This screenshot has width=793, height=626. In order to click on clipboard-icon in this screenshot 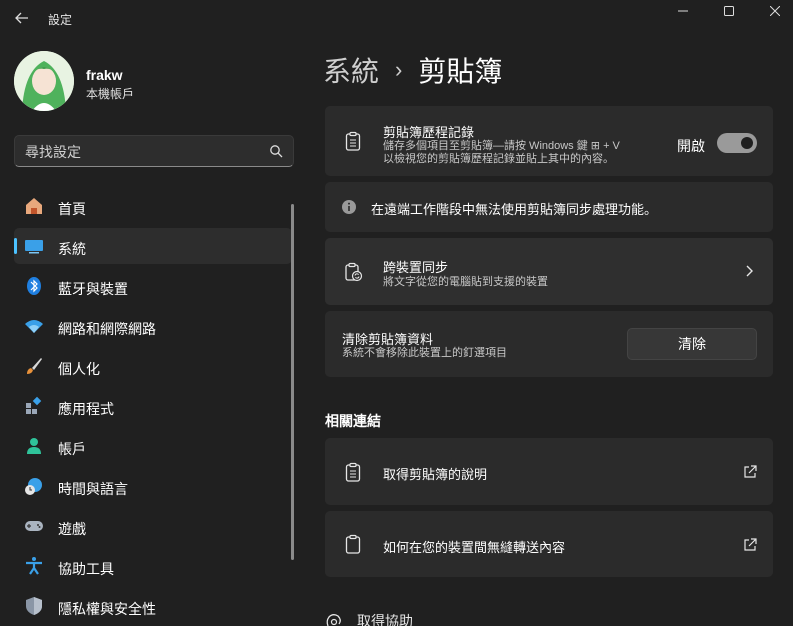, I will do `click(353, 544)`.